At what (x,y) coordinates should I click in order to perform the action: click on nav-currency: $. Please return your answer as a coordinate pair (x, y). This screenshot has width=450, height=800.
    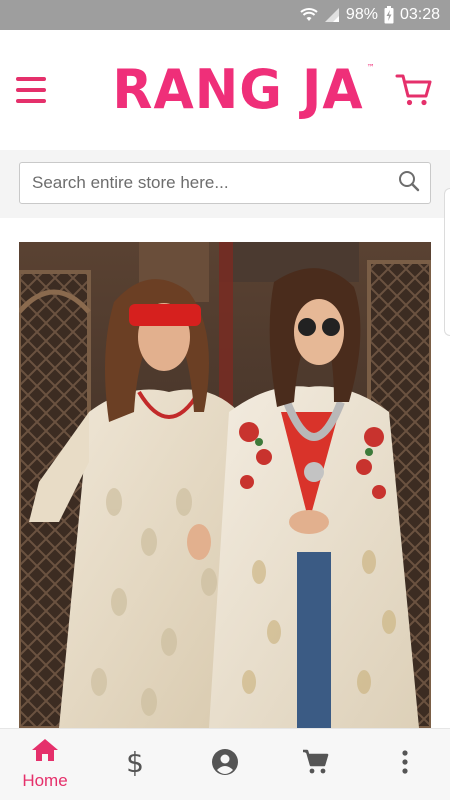
    Looking at the image, I should click on (135, 764).